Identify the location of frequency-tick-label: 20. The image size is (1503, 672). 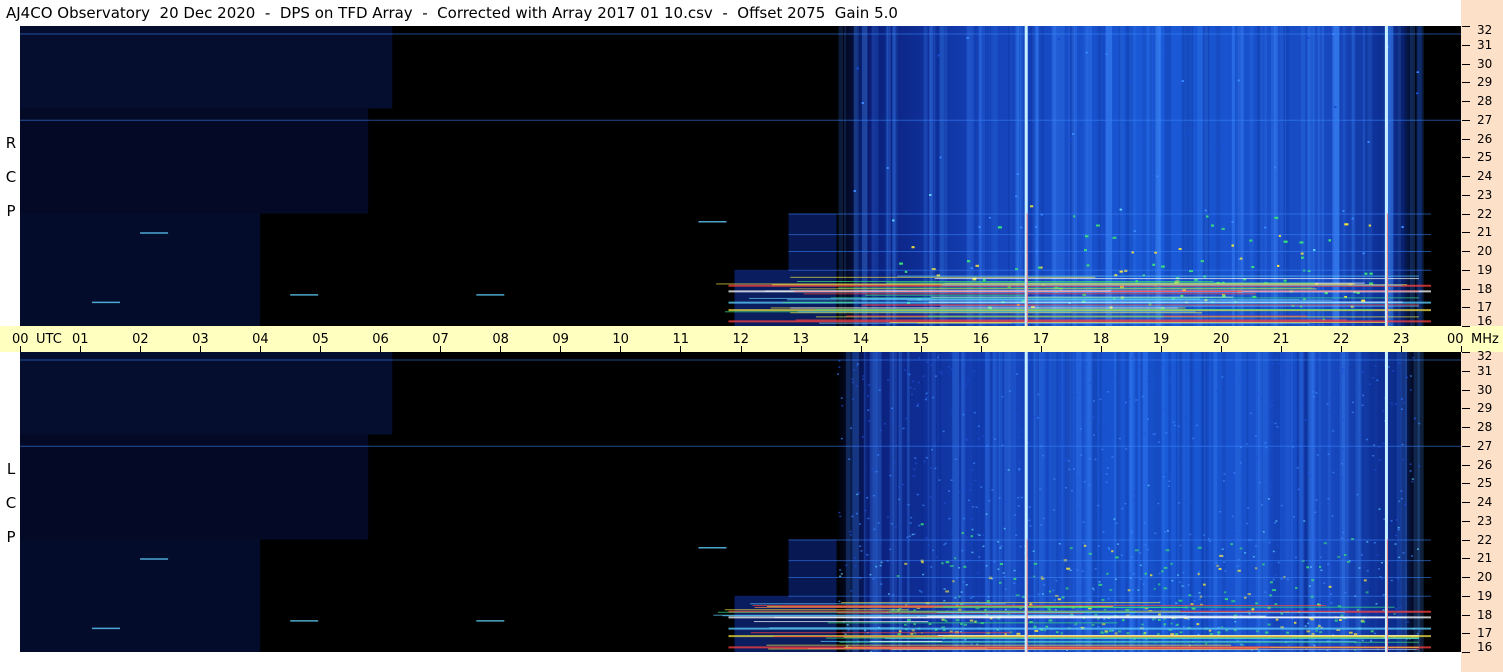
(1485, 251).